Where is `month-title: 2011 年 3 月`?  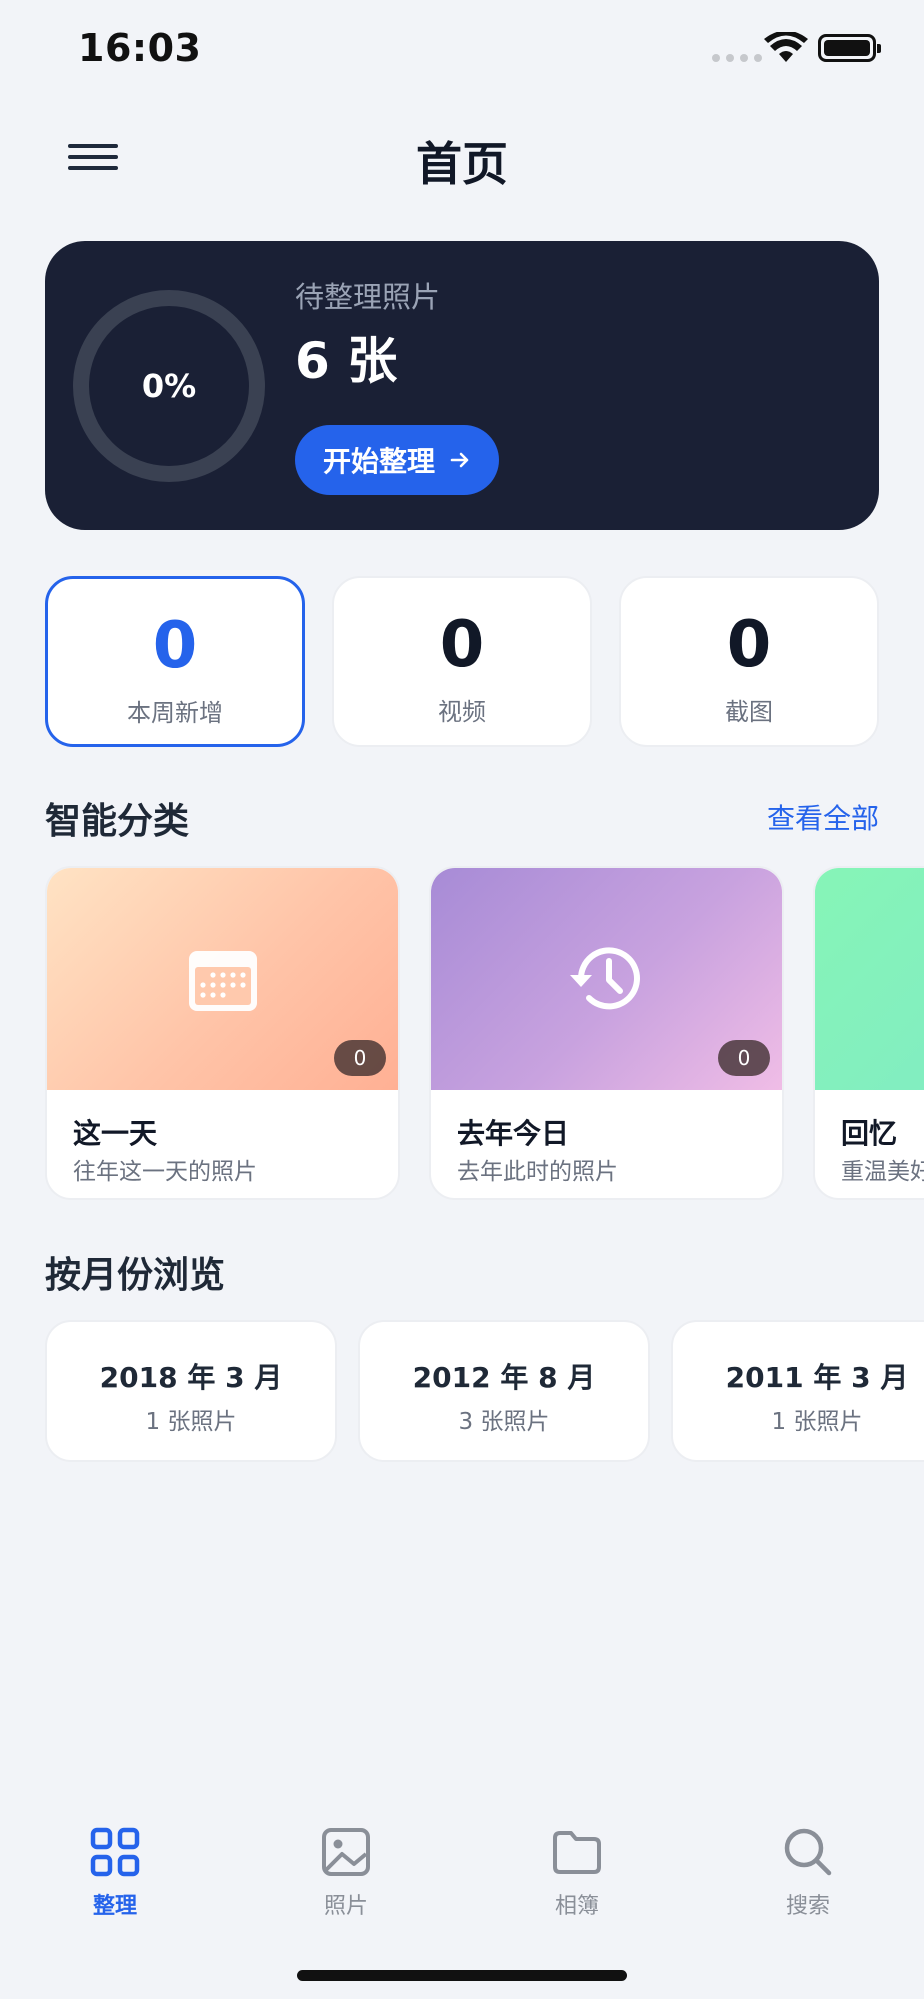
month-title: 2011 年 3 月 is located at coordinates (817, 1377).